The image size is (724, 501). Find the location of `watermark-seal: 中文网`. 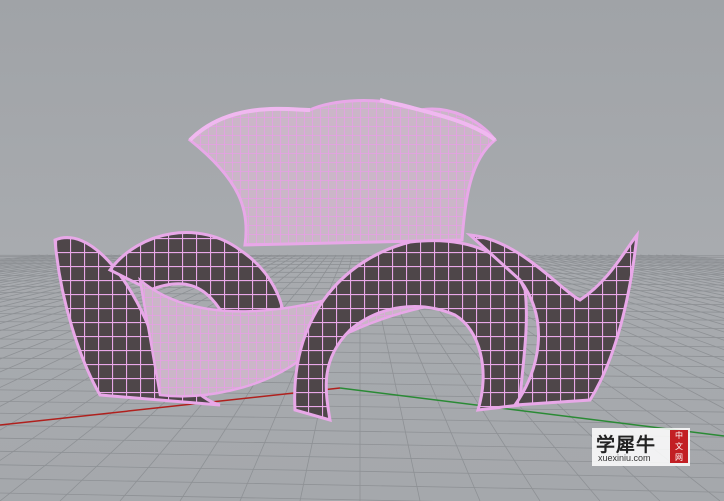

watermark-seal: 中文网 is located at coordinates (679, 446).